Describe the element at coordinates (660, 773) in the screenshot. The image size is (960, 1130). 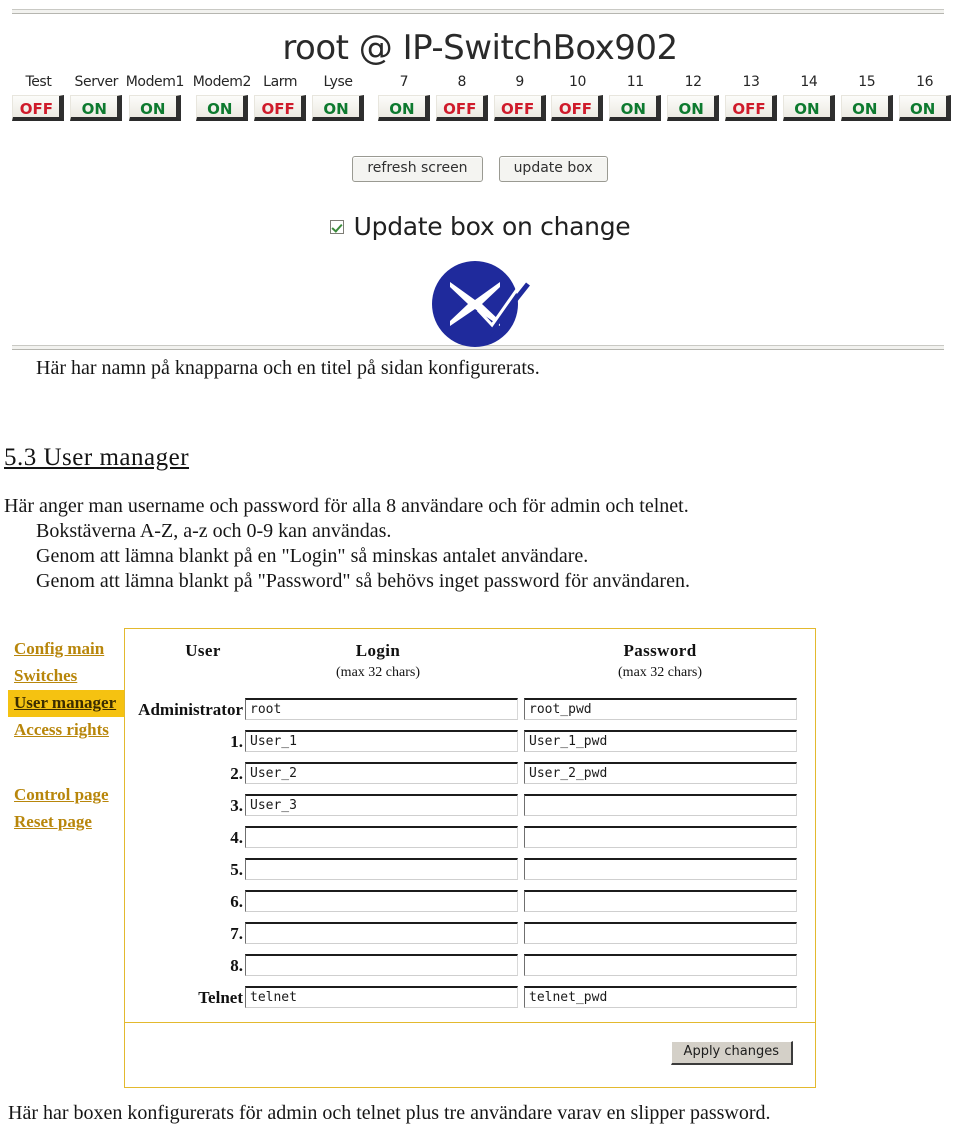
I see `password-input: User_2_pwd` at that location.